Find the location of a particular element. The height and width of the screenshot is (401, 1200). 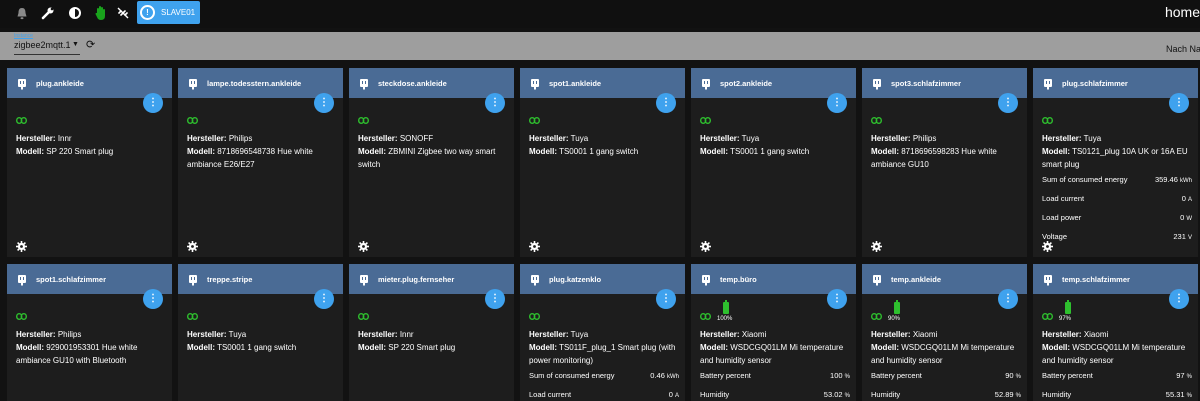

property-unit: W is located at coordinates (1189, 219).